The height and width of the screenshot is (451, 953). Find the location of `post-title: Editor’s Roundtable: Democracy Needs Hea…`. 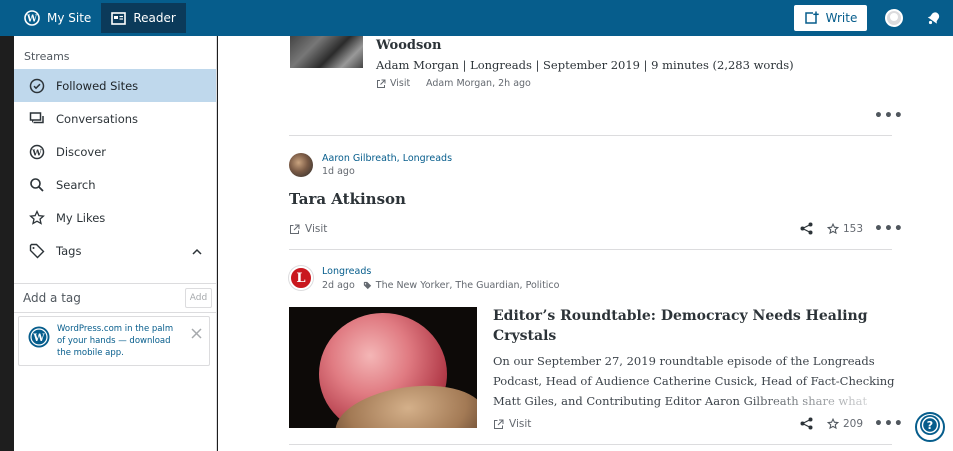

post-title: Editor’s Roundtable: Democracy Needs Hea… is located at coordinates (693, 326).